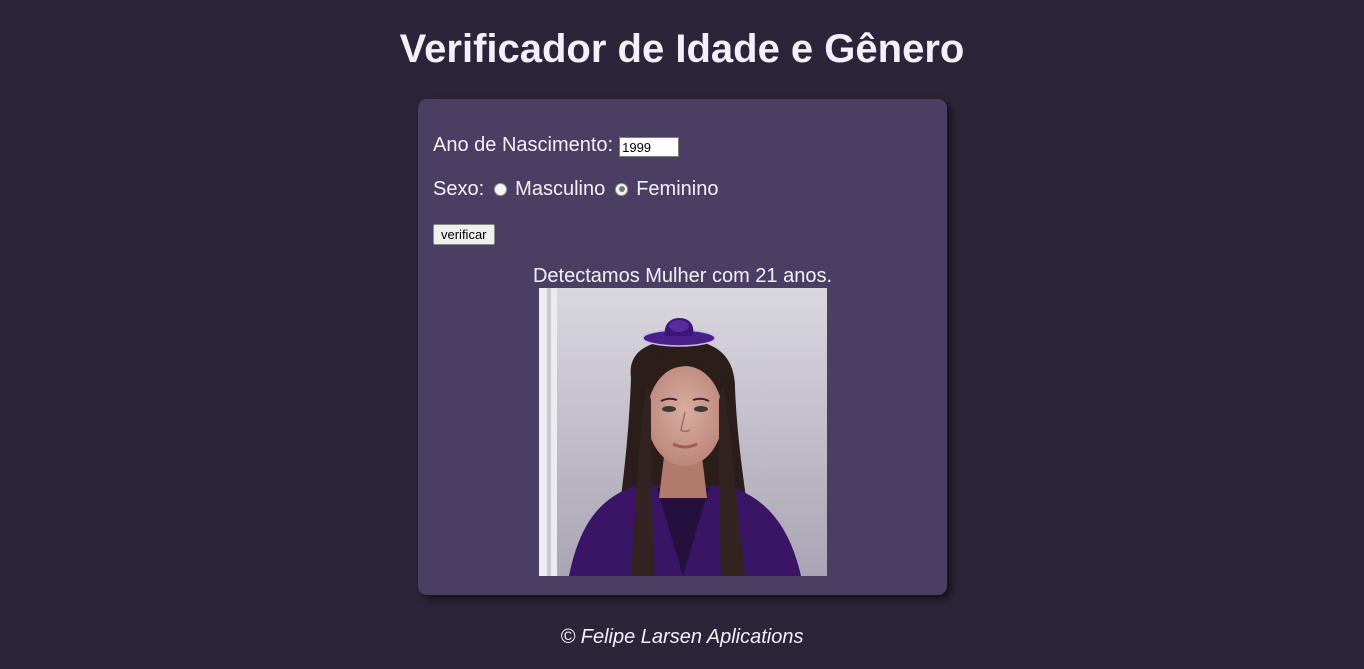 The width and height of the screenshot is (1364, 669). Describe the element at coordinates (459, 189) in the screenshot. I see `sex-label: Sexo:` at that location.